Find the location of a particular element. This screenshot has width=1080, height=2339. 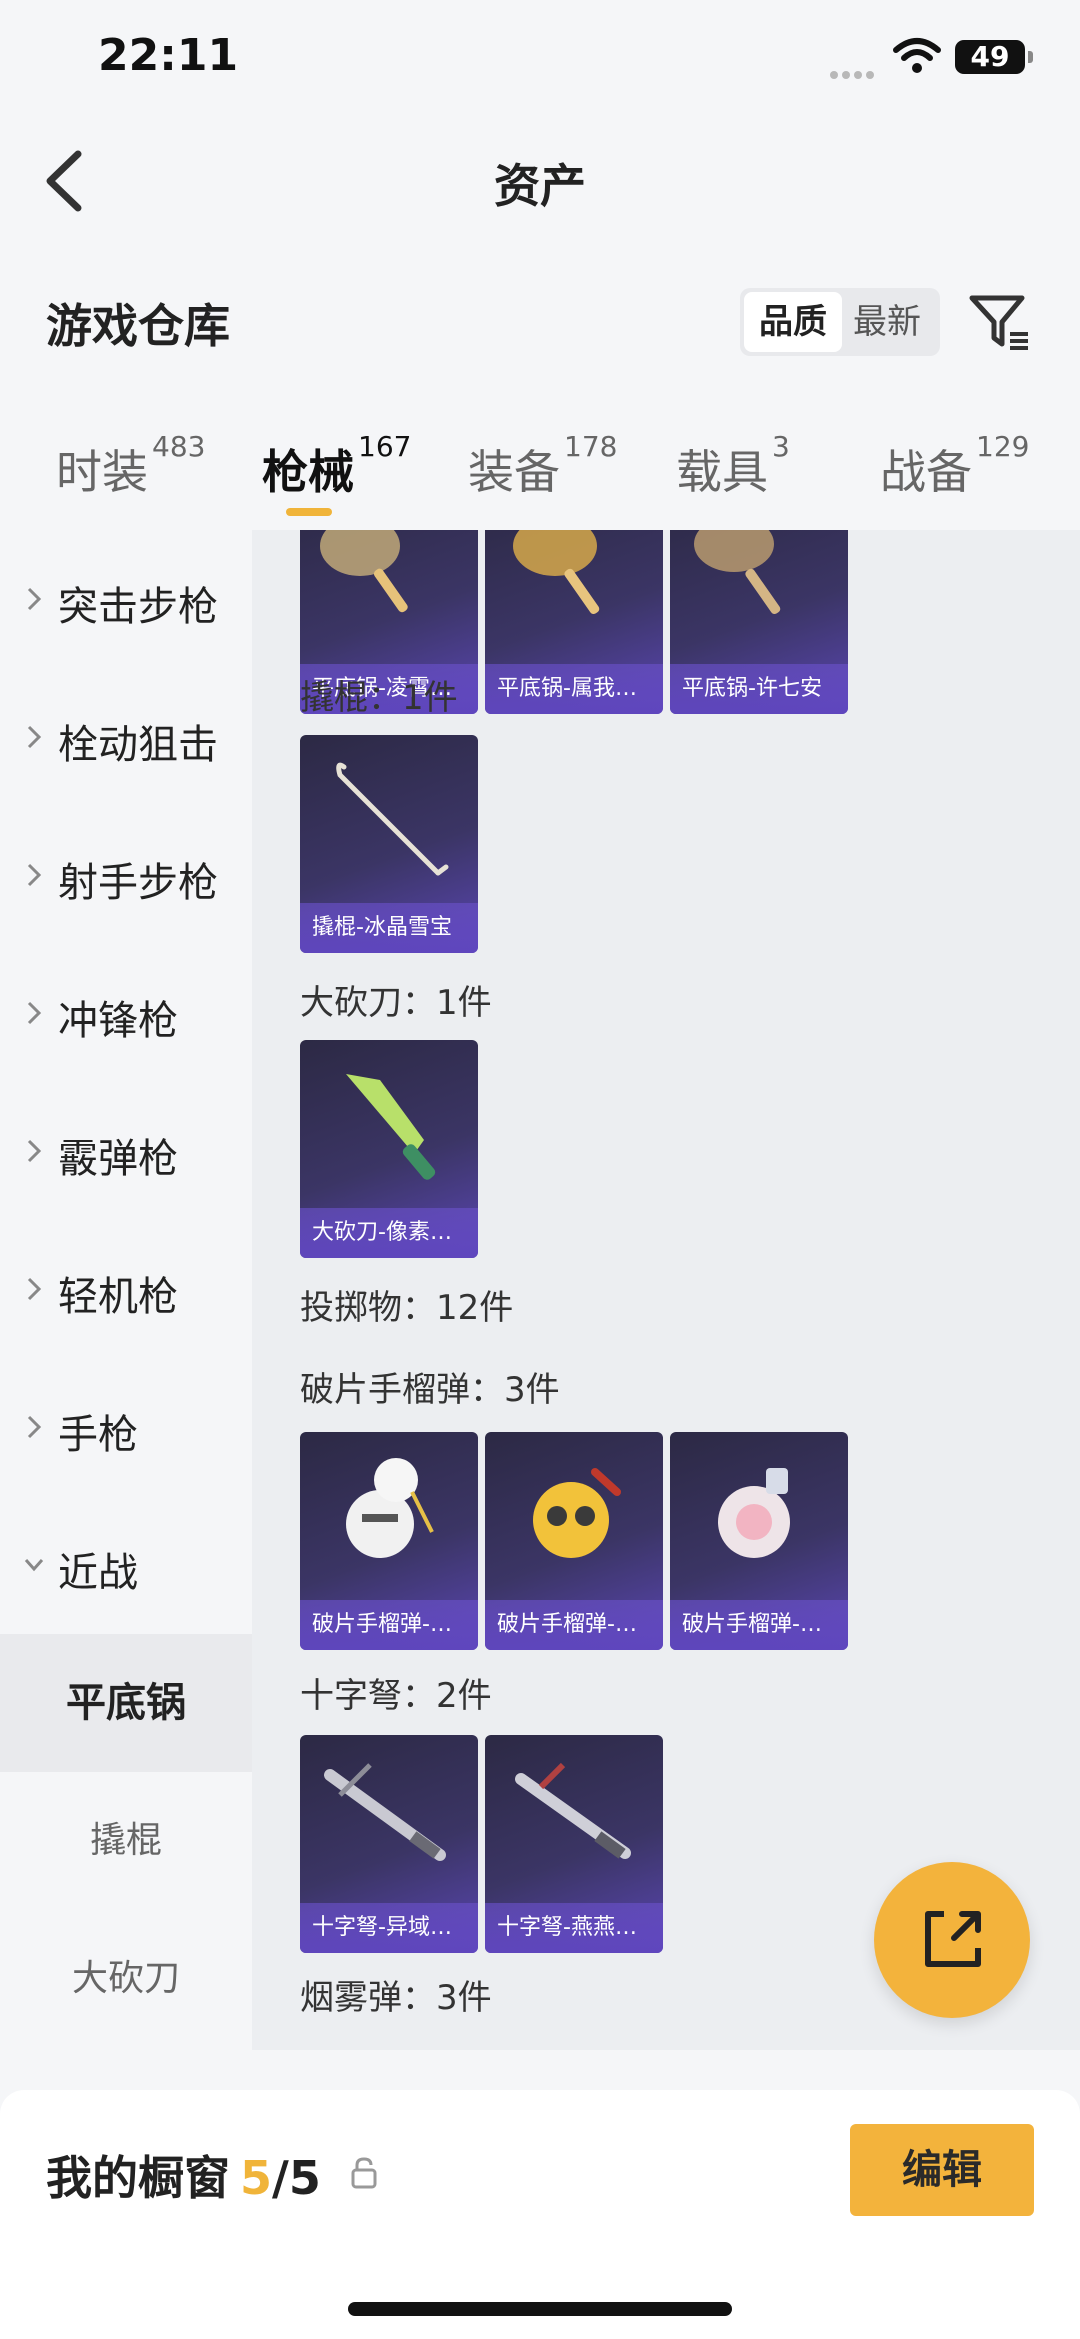

section-title: 投掷物：12件 is located at coordinates (407, 1308).